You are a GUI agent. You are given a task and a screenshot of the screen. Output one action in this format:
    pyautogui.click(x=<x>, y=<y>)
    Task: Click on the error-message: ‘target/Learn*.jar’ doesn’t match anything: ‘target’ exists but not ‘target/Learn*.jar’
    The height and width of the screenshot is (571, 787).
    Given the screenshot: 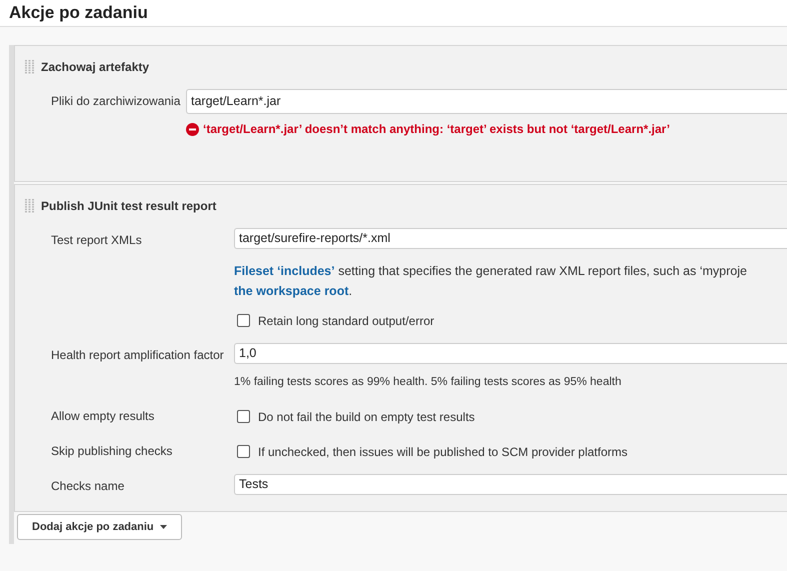 What is the action you would take?
    pyautogui.click(x=436, y=129)
    